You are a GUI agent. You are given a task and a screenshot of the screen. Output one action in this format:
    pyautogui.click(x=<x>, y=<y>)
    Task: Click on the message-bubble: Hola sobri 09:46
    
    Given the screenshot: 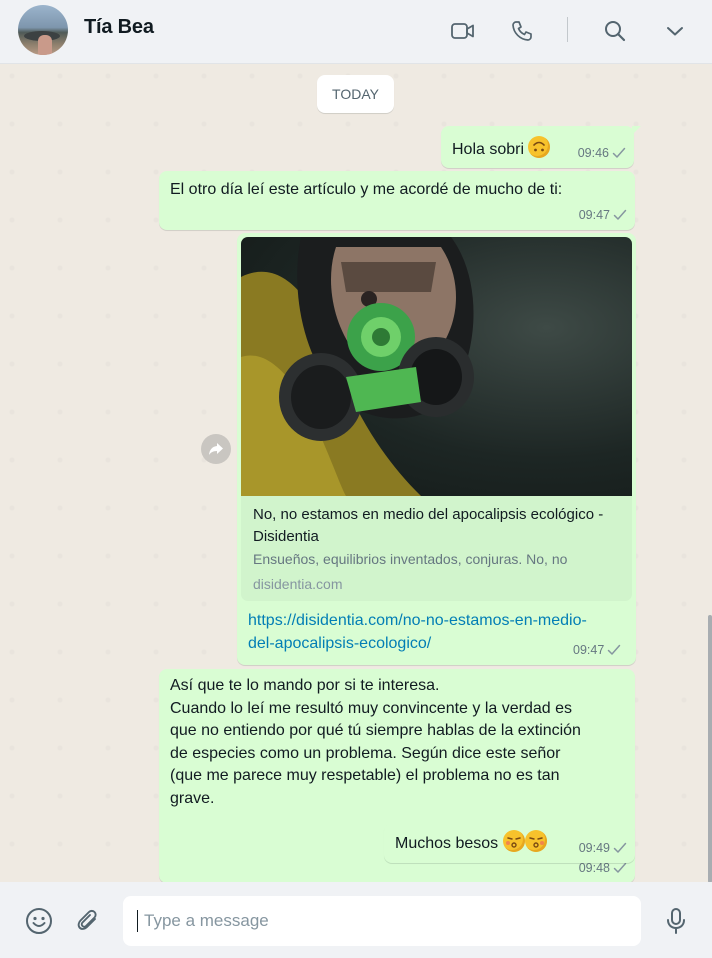 What is the action you would take?
    pyautogui.click(x=541, y=147)
    